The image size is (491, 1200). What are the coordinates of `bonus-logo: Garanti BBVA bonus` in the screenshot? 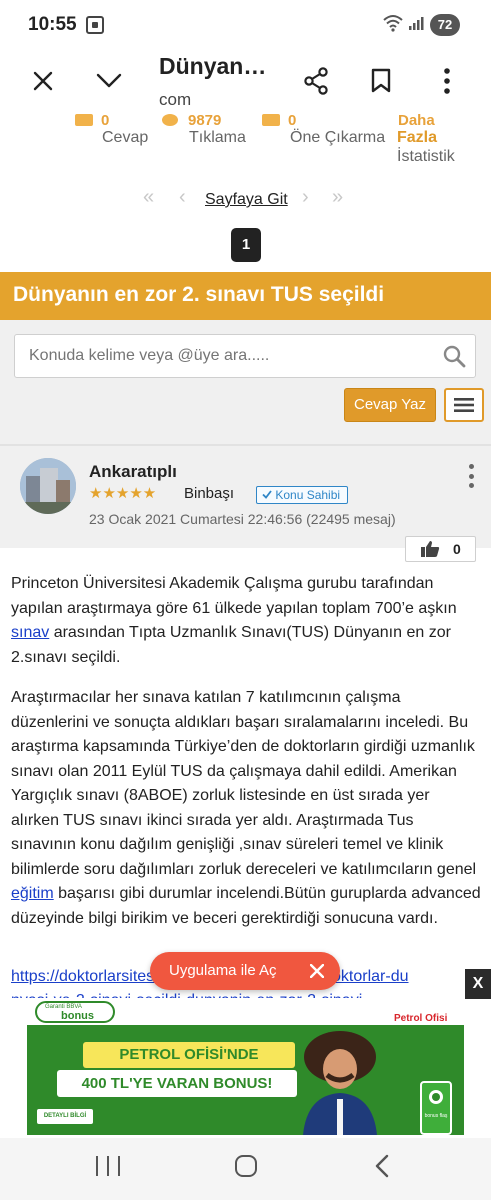 It's located at (75, 1012).